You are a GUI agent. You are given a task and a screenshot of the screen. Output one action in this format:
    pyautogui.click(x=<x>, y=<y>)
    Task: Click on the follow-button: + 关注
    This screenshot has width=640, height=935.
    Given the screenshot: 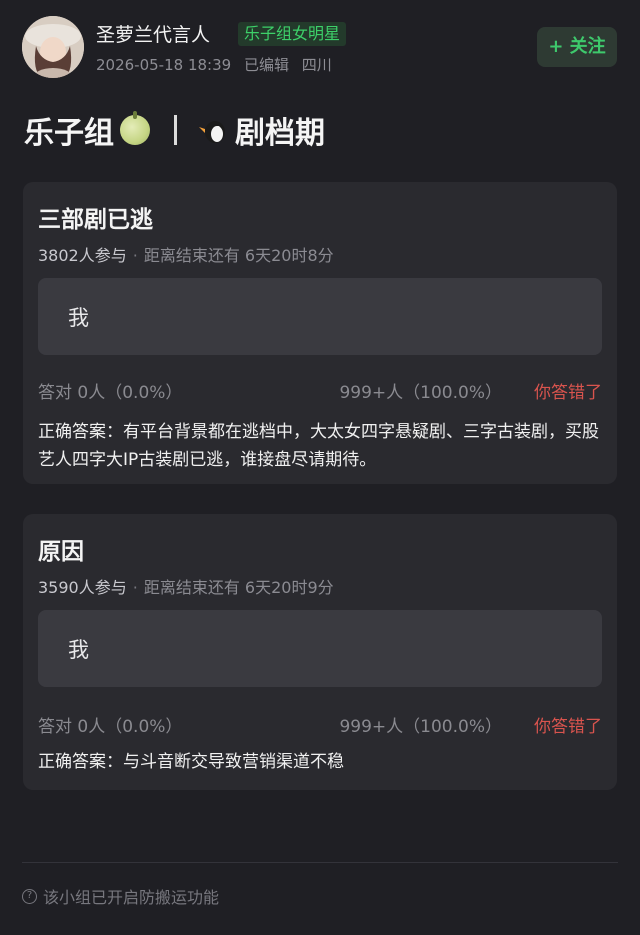 What is the action you would take?
    pyautogui.click(x=577, y=47)
    